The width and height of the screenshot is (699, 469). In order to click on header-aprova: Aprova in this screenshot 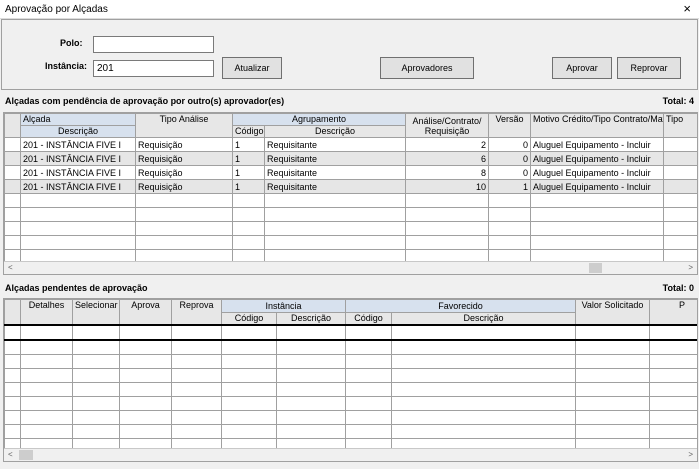, I will do `click(145, 312)`.